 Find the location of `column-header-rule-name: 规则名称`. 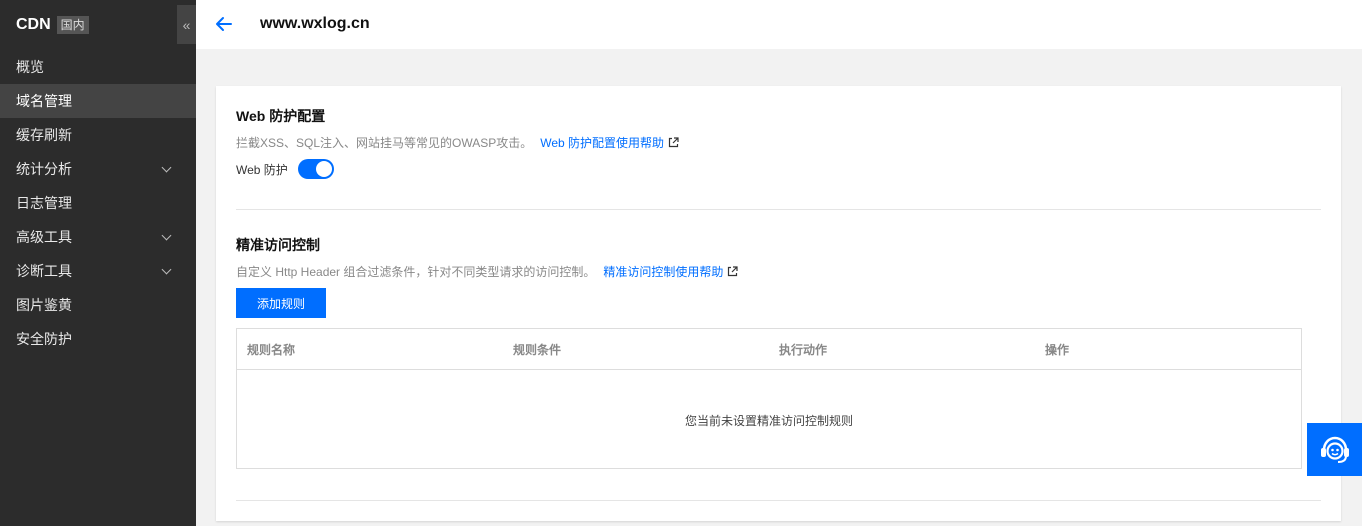

column-header-rule-name: 规则名称 is located at coordinates (271, 349).